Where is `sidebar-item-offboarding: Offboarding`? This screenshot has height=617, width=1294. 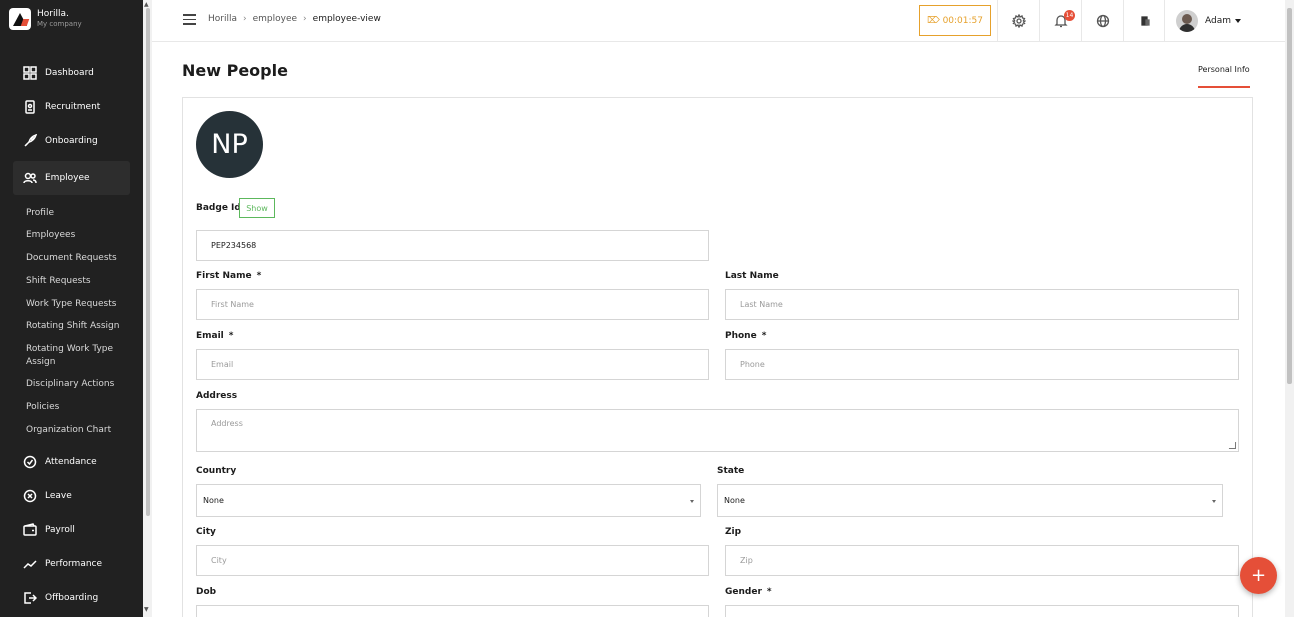 sidebar-item-offboarding: Offboarding is located at coordinates (71, 598).